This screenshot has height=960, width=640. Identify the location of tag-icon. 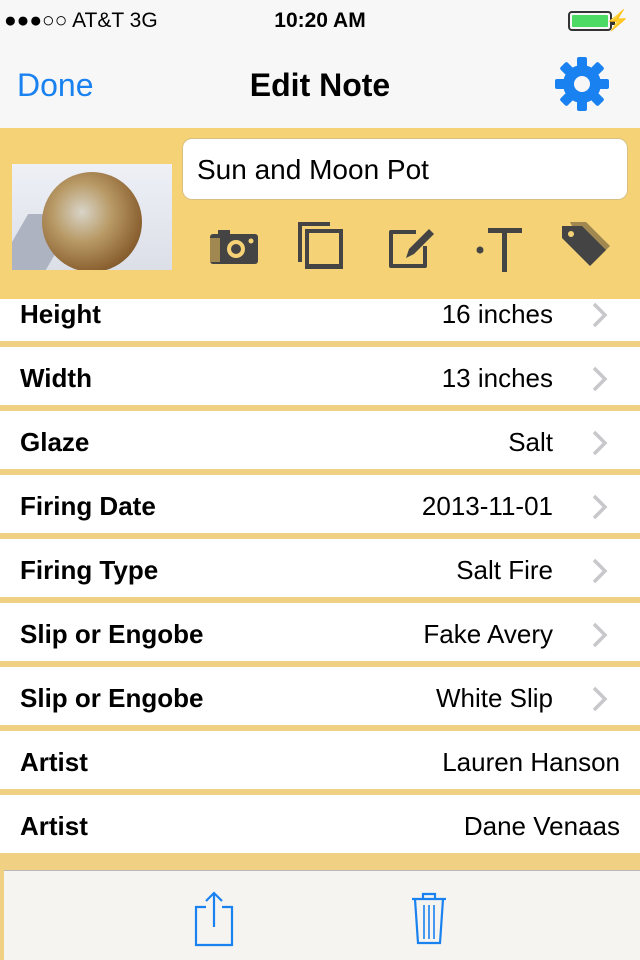
(588, 248).